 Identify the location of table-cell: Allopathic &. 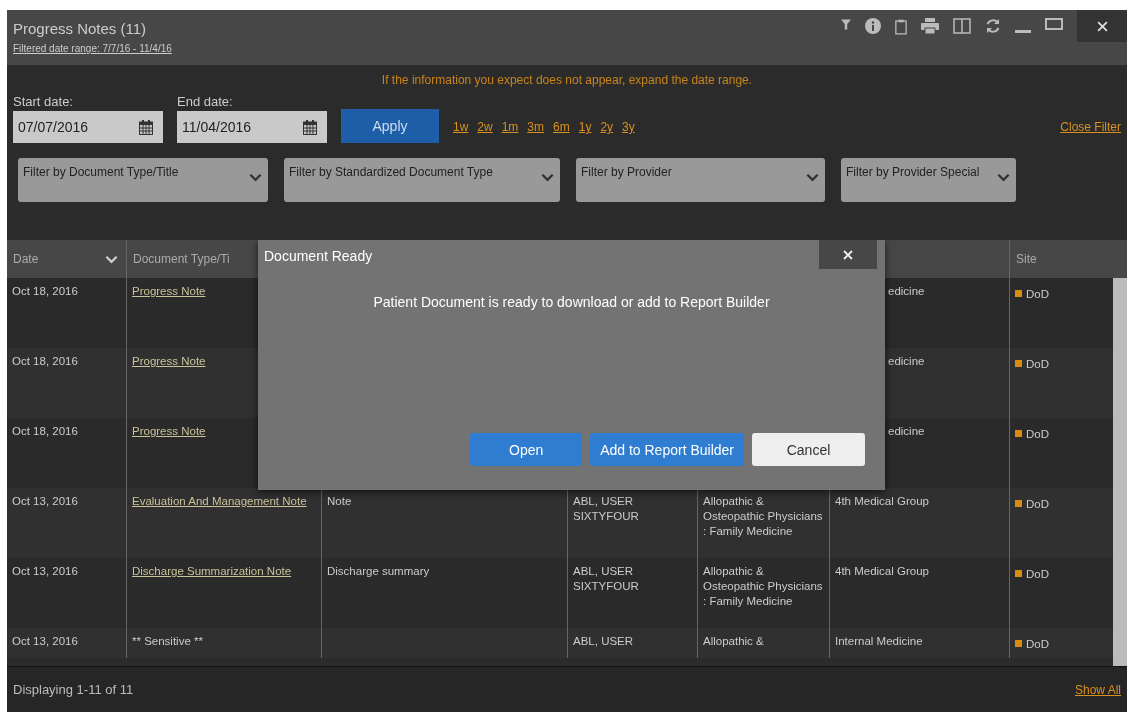
(733, 641).